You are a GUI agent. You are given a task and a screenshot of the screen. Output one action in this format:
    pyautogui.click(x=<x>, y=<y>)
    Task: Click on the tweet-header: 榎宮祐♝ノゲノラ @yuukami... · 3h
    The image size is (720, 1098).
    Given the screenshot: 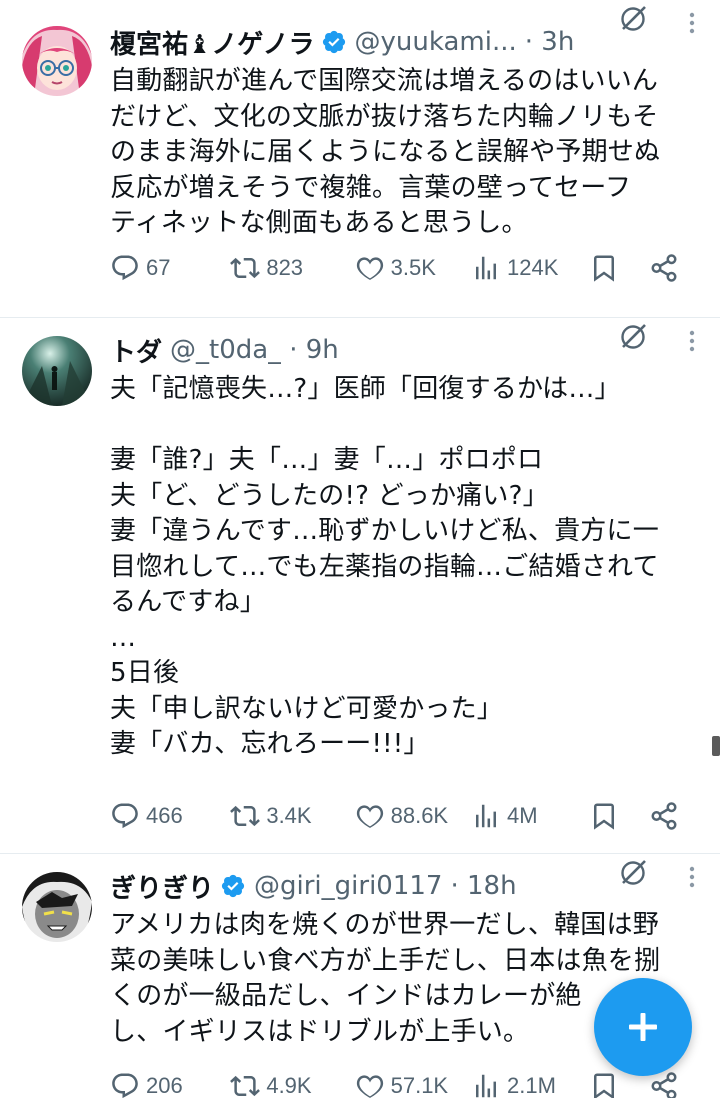 What is the action you would take?
    pyautogui.click(x=404, y=42)
    